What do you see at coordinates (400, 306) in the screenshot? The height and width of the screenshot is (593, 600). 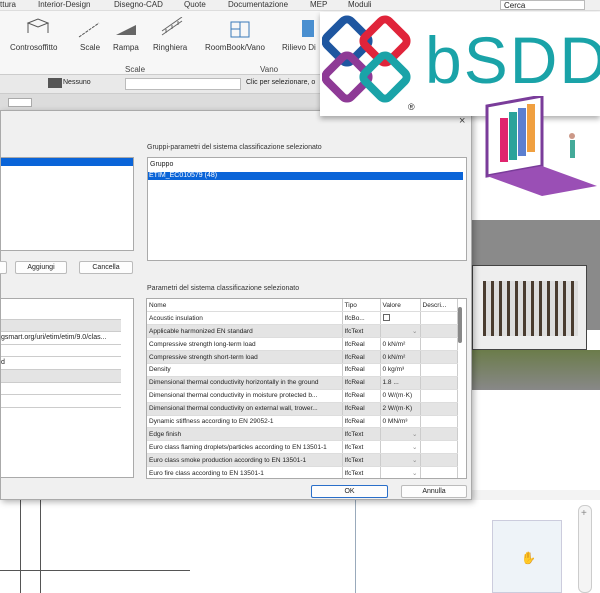 I see `column-valore: Valore` at bounding box center [400, 306].